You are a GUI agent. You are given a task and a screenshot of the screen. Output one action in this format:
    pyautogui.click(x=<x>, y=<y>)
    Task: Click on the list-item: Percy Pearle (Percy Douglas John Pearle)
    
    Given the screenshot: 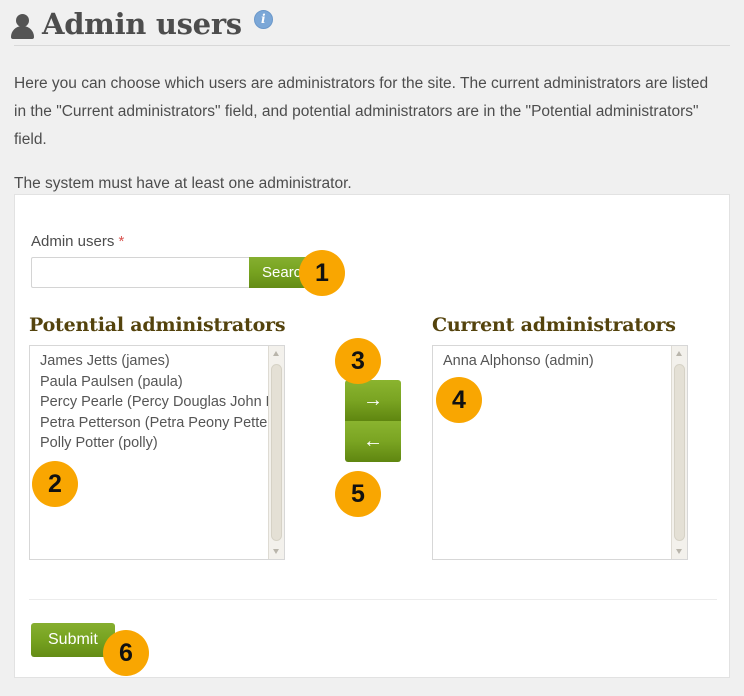 What is the action you would take?
    pyautogui.click(x=154, y=402)
    